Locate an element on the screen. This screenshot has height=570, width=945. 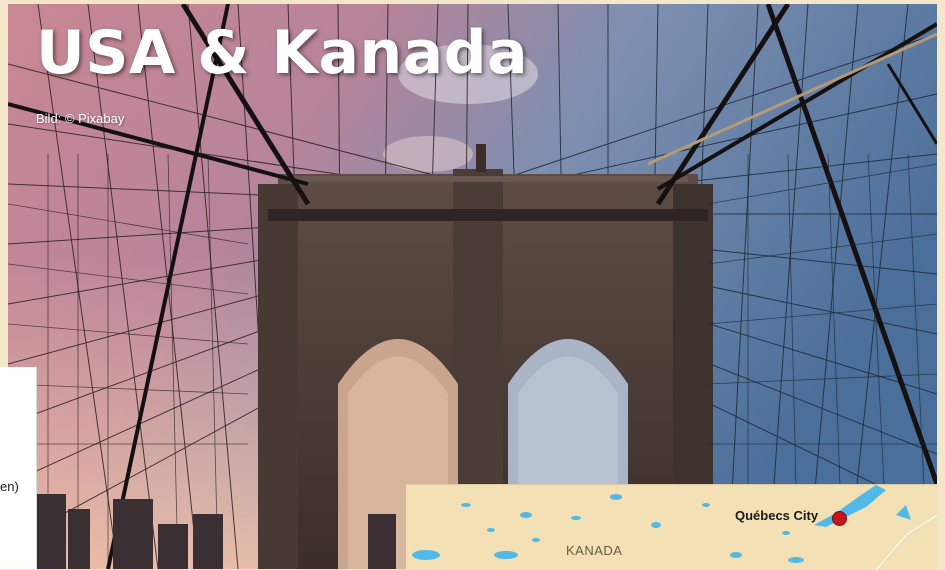
location-map: KANADA Québecs City is located at coordinates (671, 527).